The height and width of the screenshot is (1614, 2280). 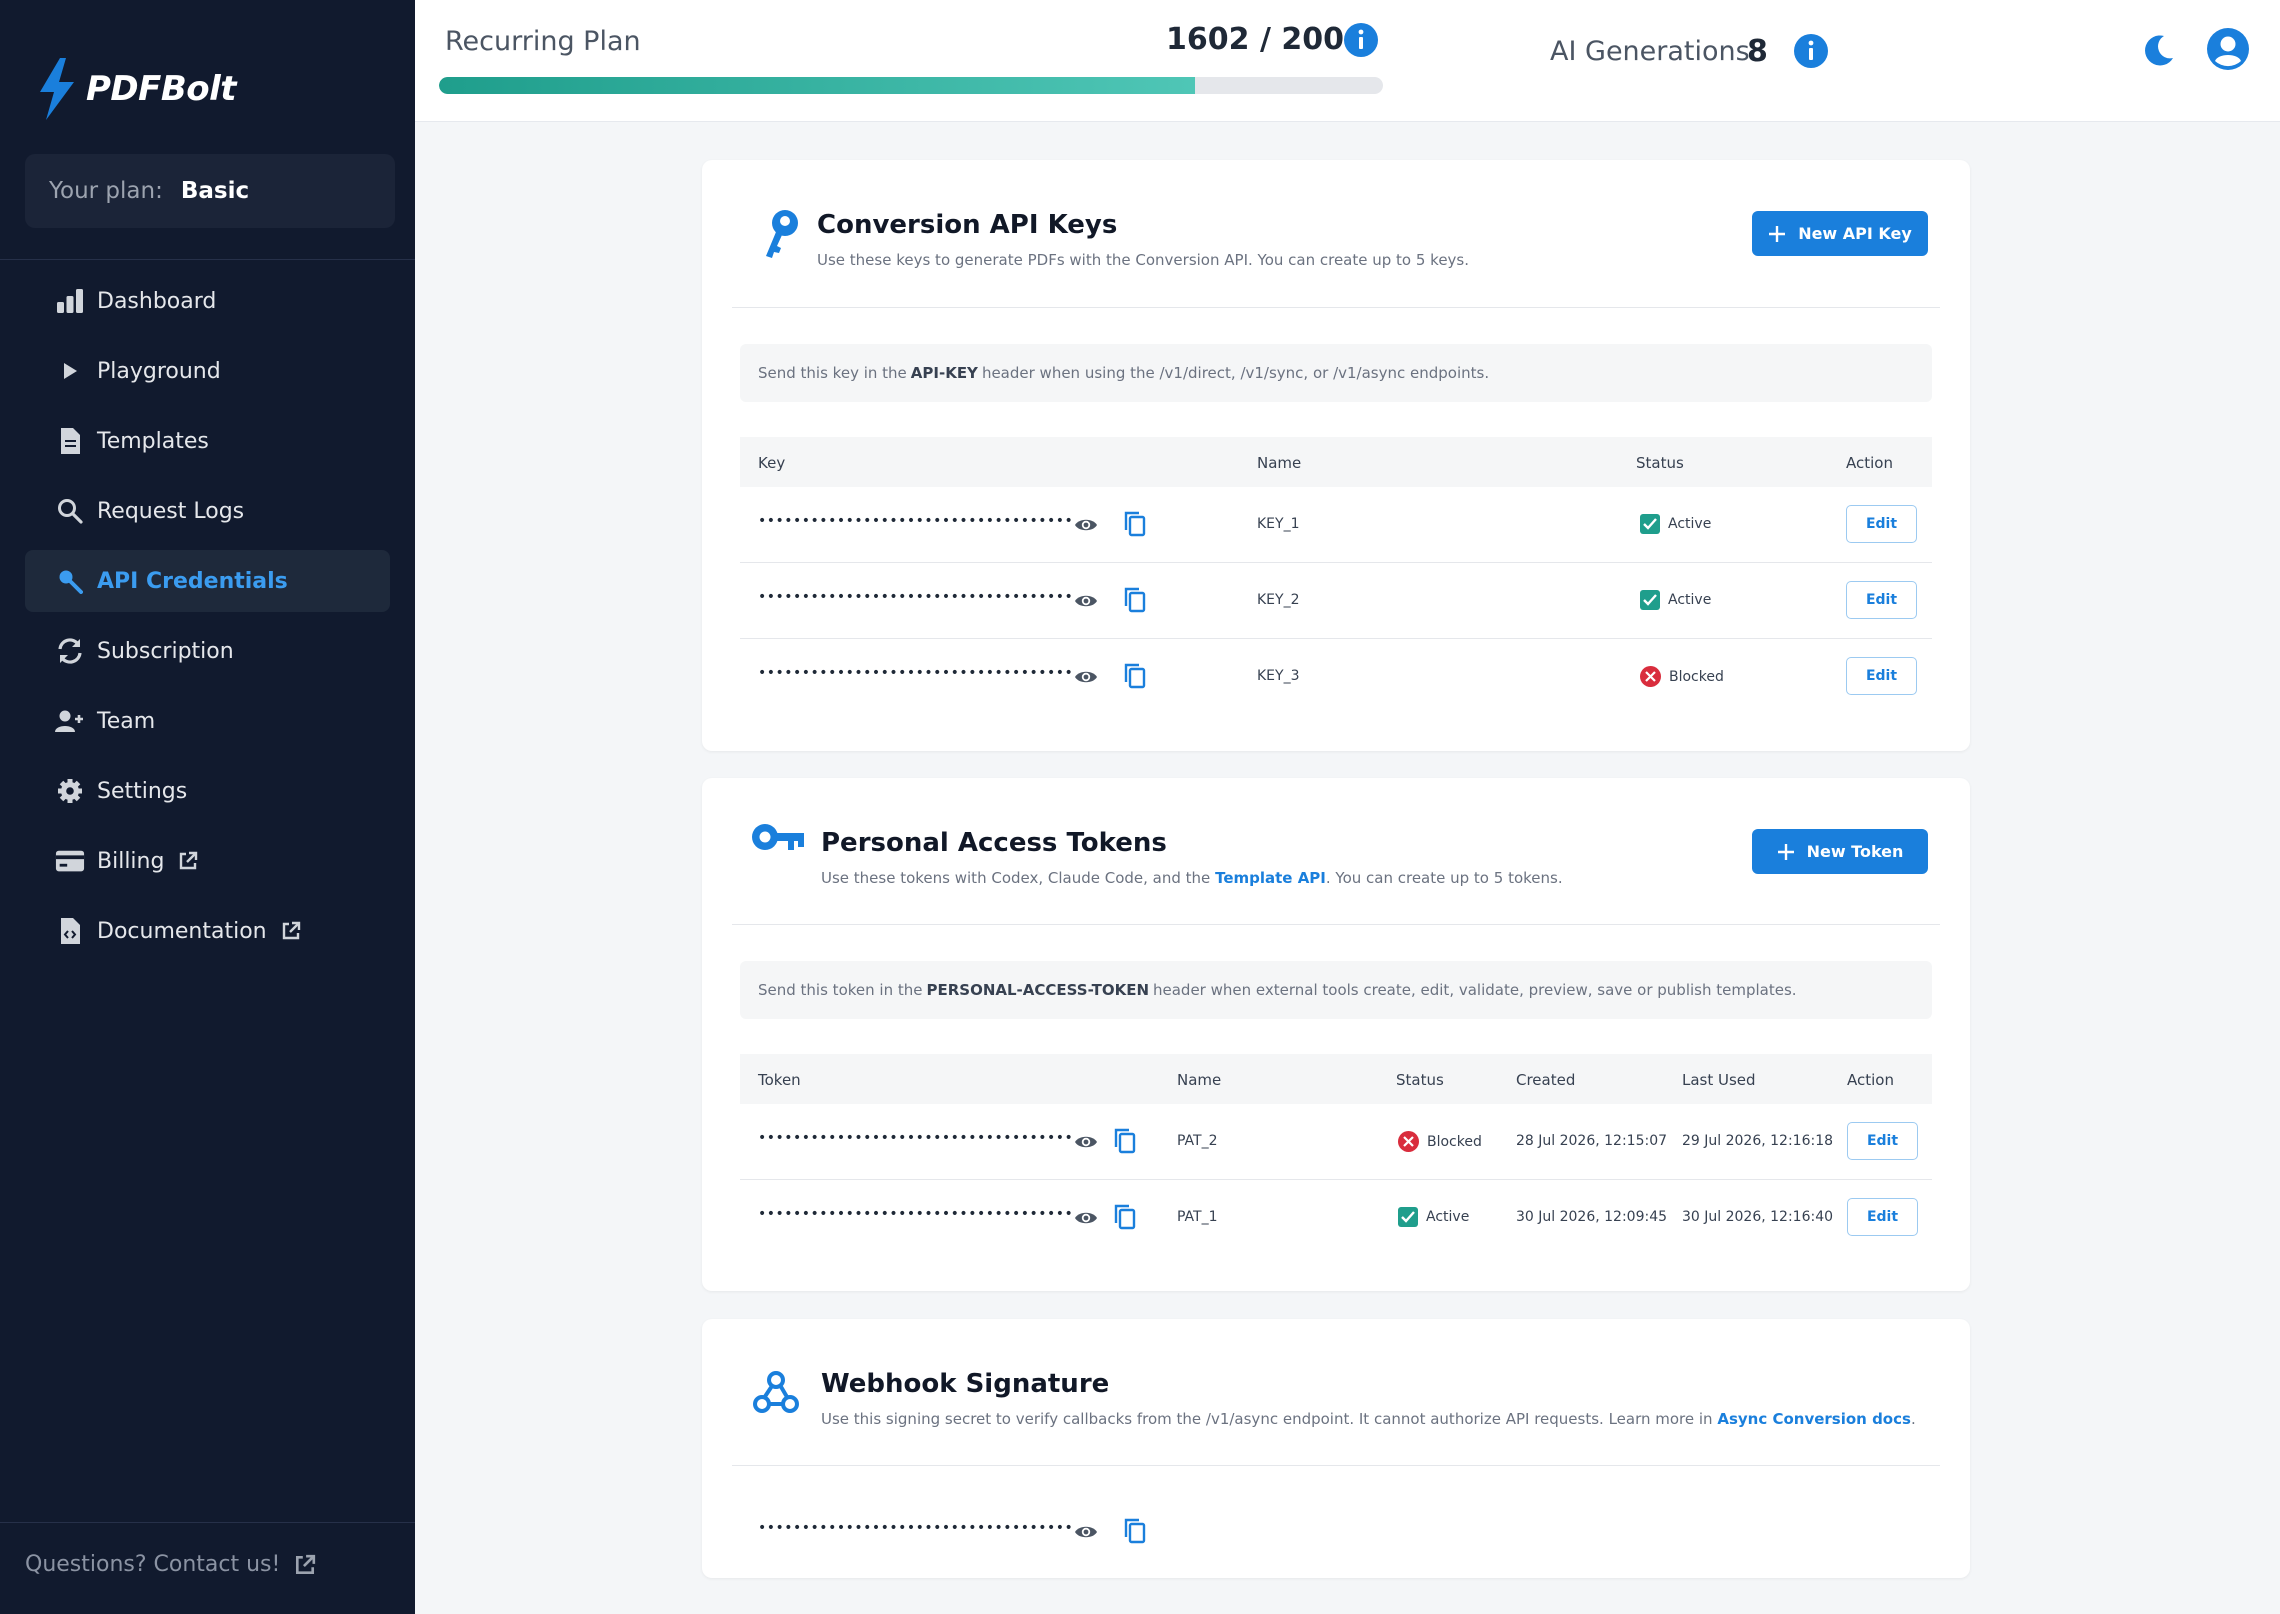 What do you see at coordinates (1650, 676) in the screenshot?
I see `blocked-icon` at bounding box center [1650, 676].